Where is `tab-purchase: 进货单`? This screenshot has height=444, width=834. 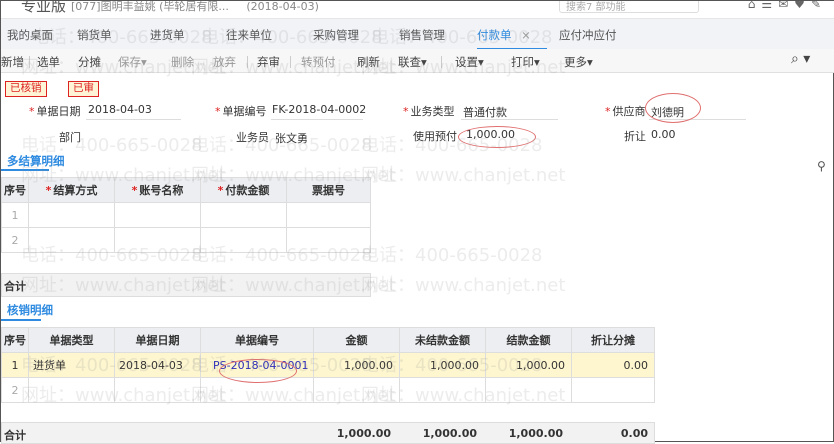 tab-purchase: 进货单 is located at coordinates (167, 35).